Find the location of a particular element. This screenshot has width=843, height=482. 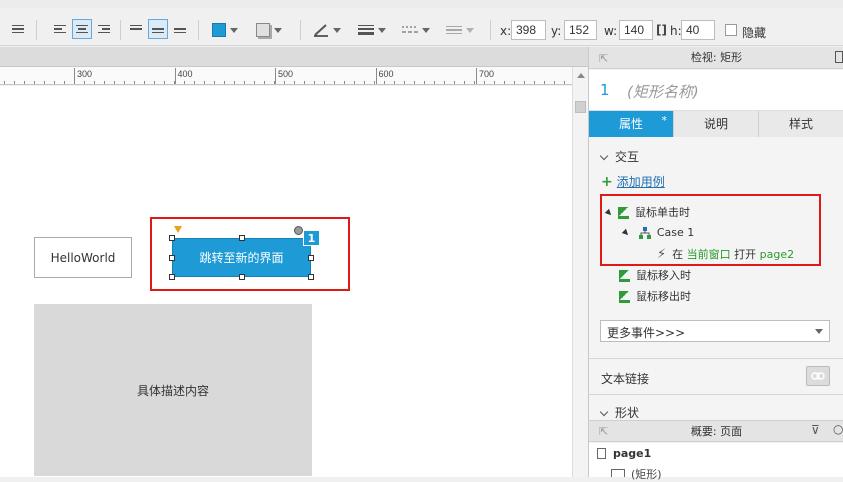

valign-bottom-icon is located at coordinates (180, 29).